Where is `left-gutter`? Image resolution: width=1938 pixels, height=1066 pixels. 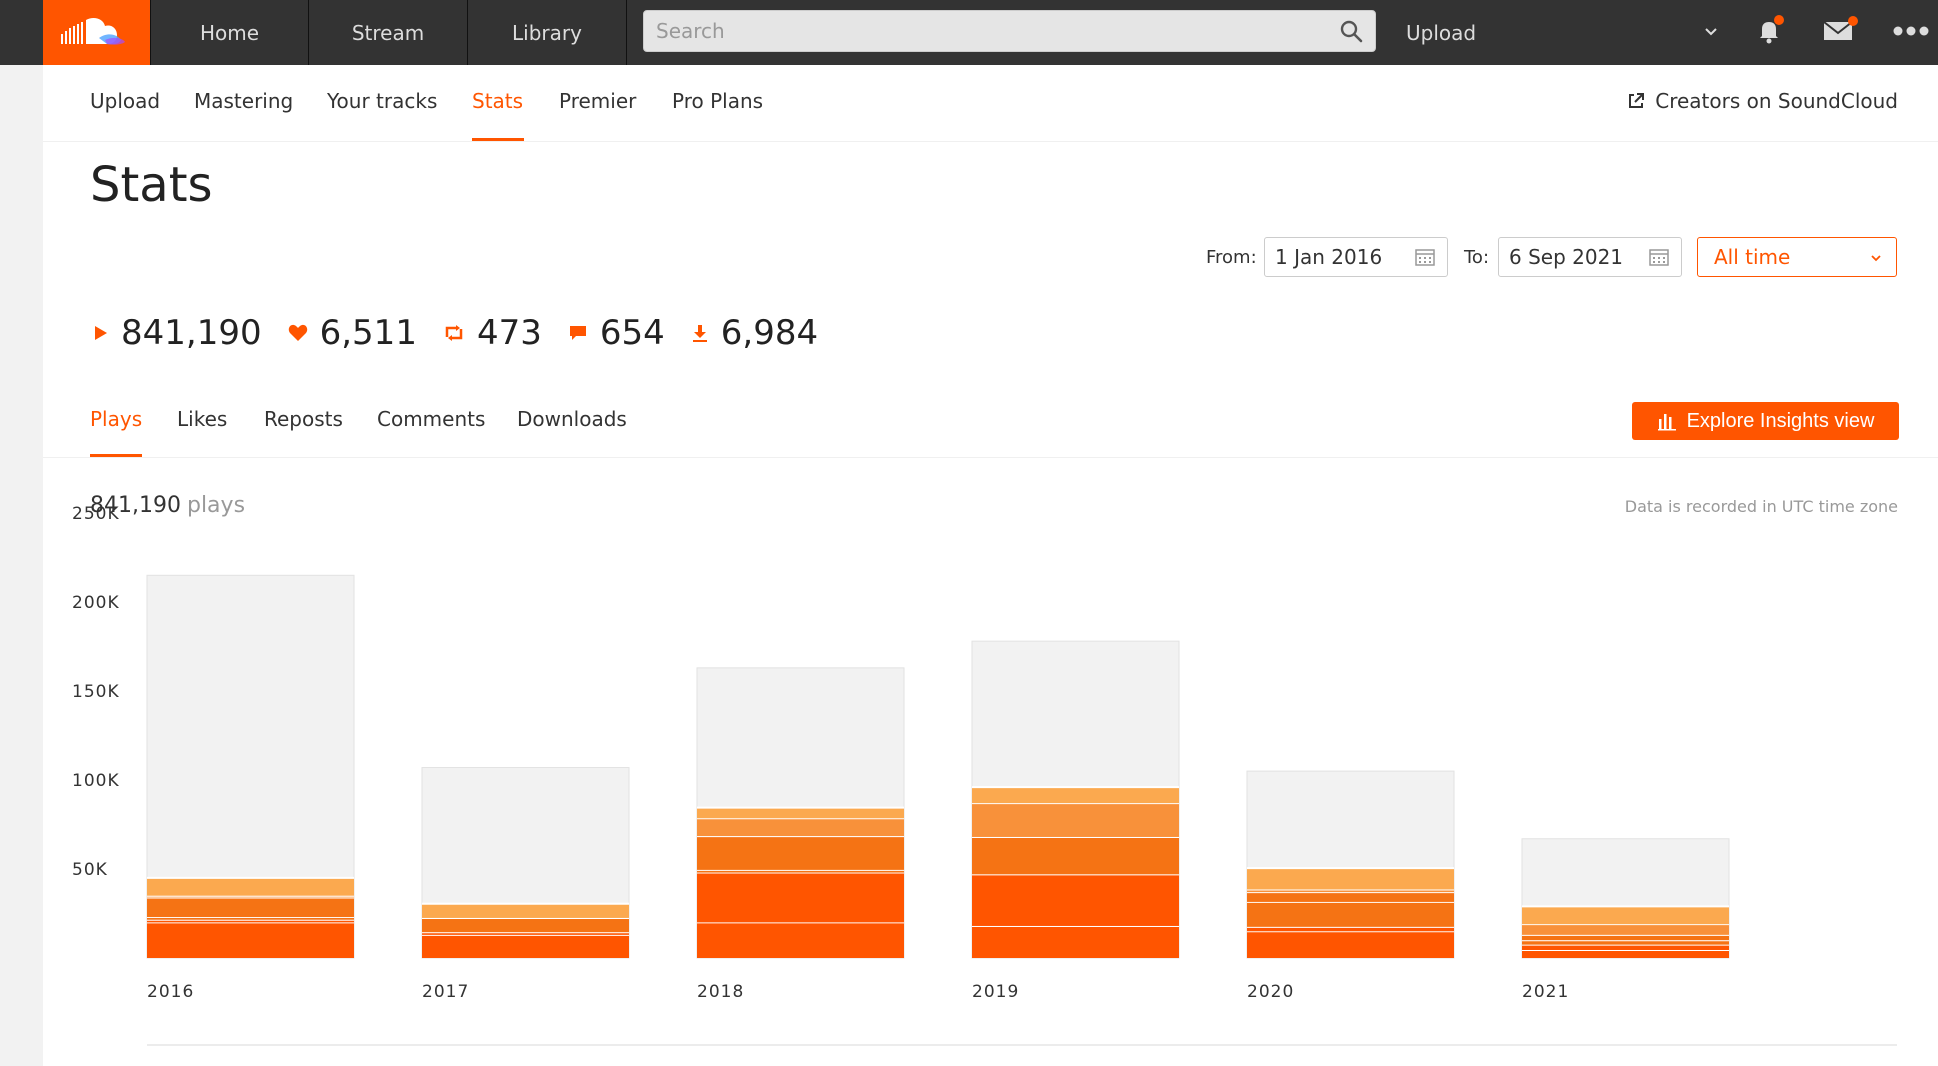 left-gutter is located at coordinates (21, 565).